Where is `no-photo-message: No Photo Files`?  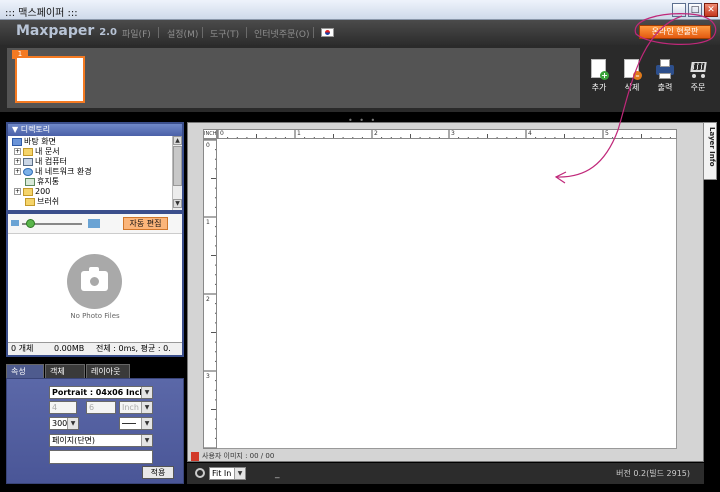 no-photo-message: No Photo Files is located at coordinates (95, 316).